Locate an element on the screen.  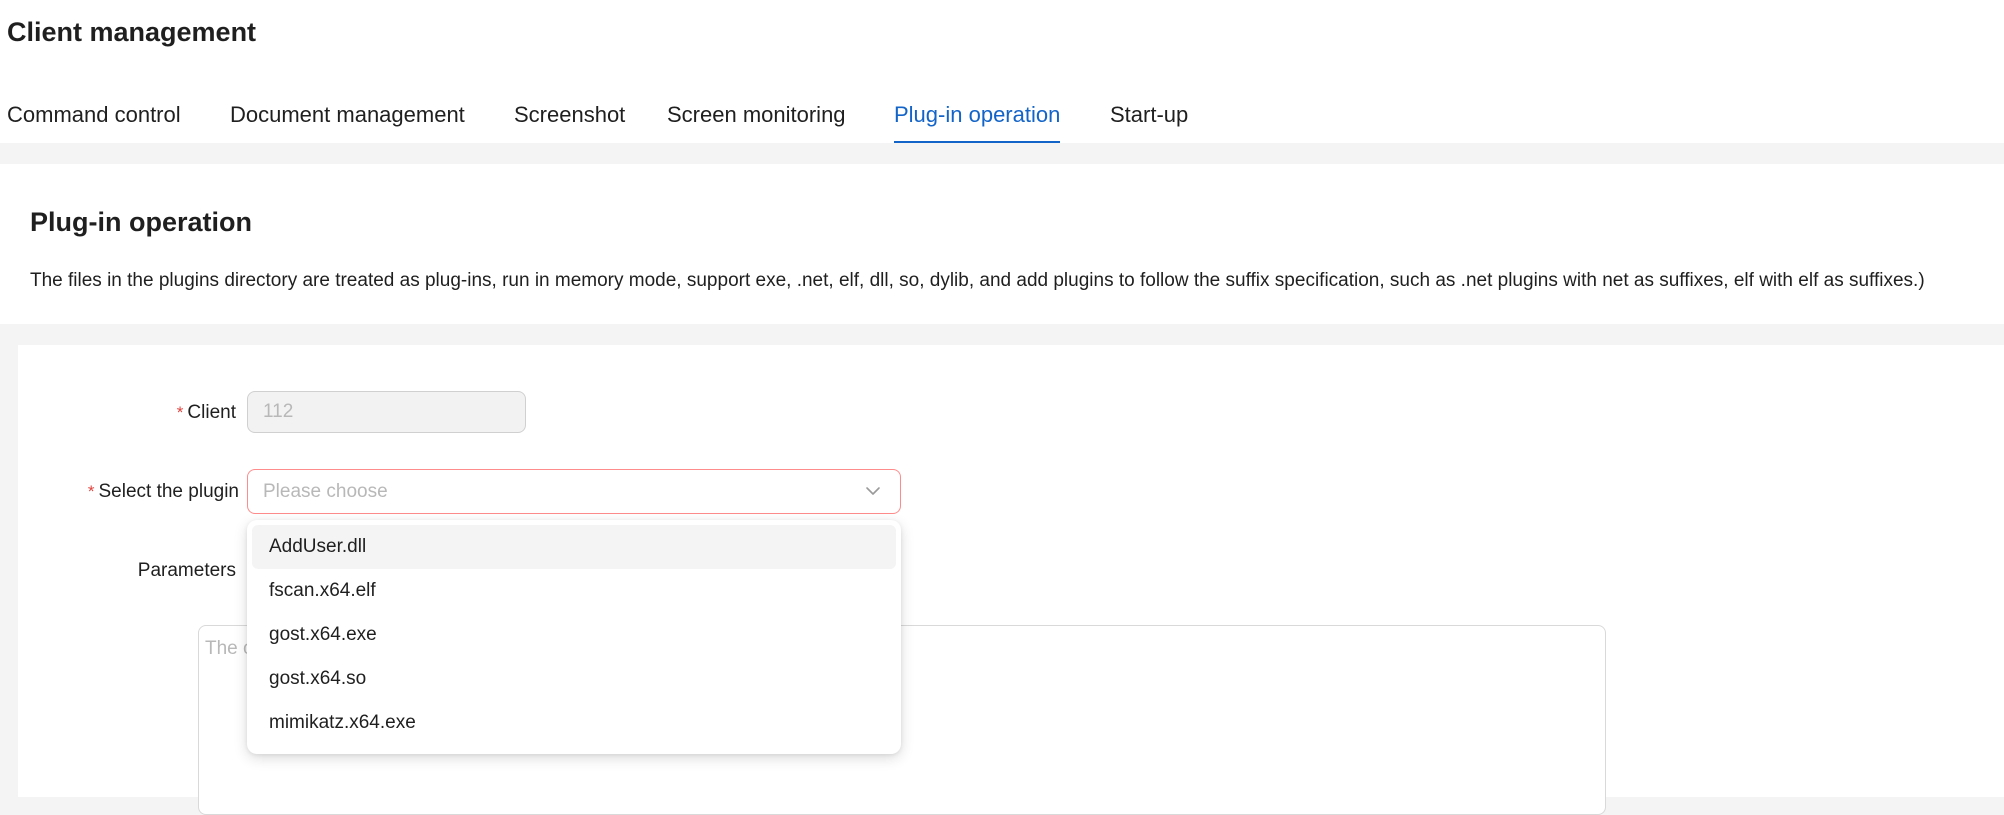
tab-screen-monitoring: Screen monitoring is located at coordinates (756, 118).